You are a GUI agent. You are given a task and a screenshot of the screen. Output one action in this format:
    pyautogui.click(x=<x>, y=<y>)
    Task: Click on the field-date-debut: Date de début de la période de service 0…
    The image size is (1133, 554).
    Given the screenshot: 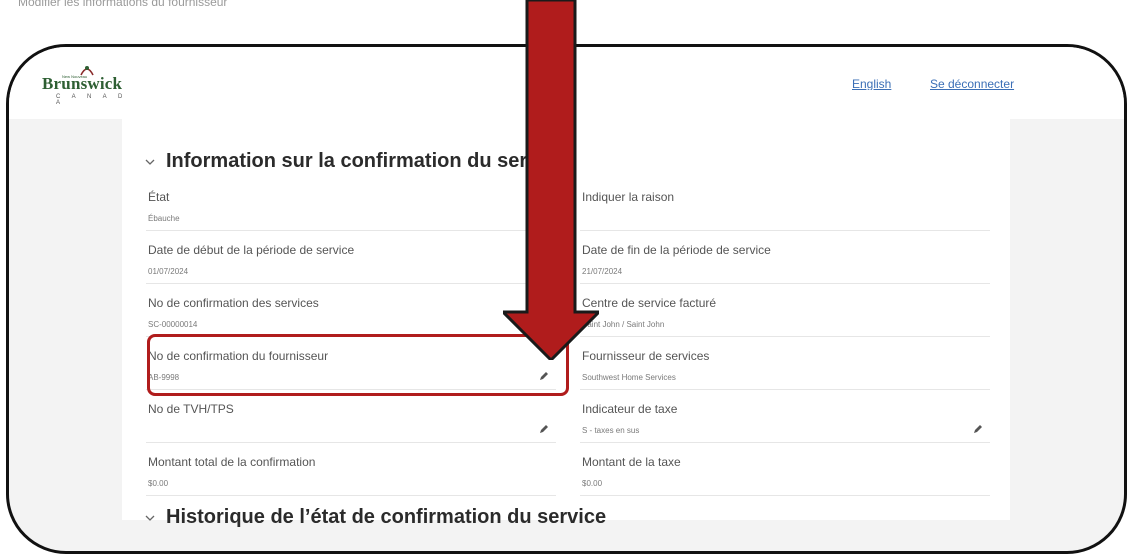 What is the action you would take?
    pyautogui.click(x=351, y=262)
    